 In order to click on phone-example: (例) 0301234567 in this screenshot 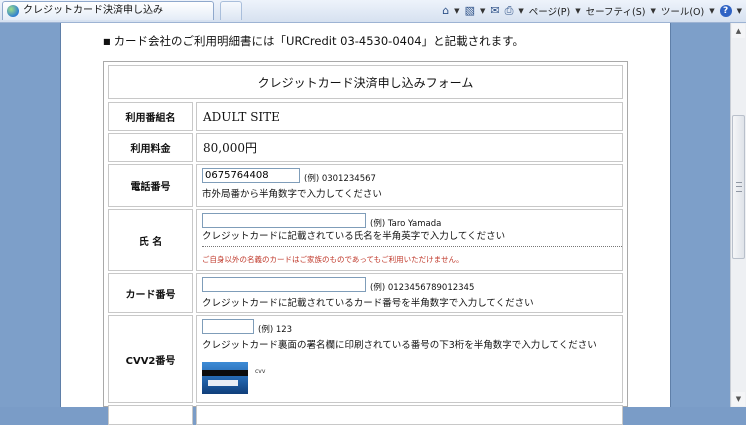, I will do `click(340, 179)`.